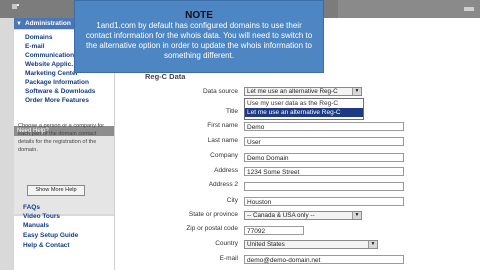 The width and height of the screenshot is (480, 270). Describe the element at coordinates (213, 214) in the screenshot. I see `state-label: State or province` at that location.